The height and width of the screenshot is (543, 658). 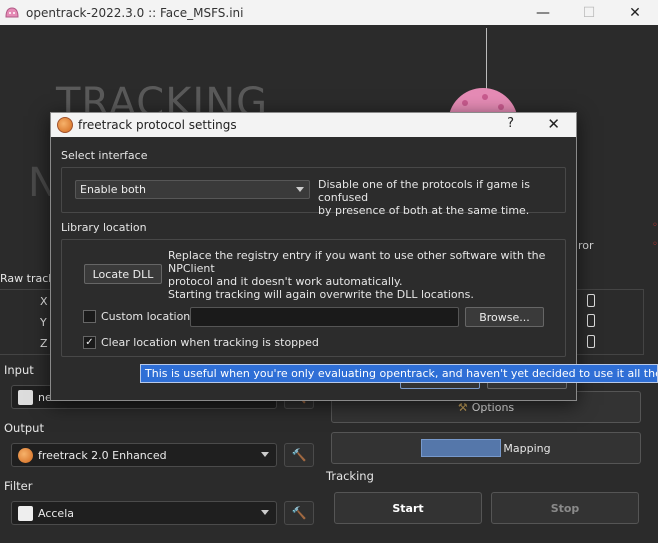 I want to click on opentrack-app-icon, so click(x=12, y=11).